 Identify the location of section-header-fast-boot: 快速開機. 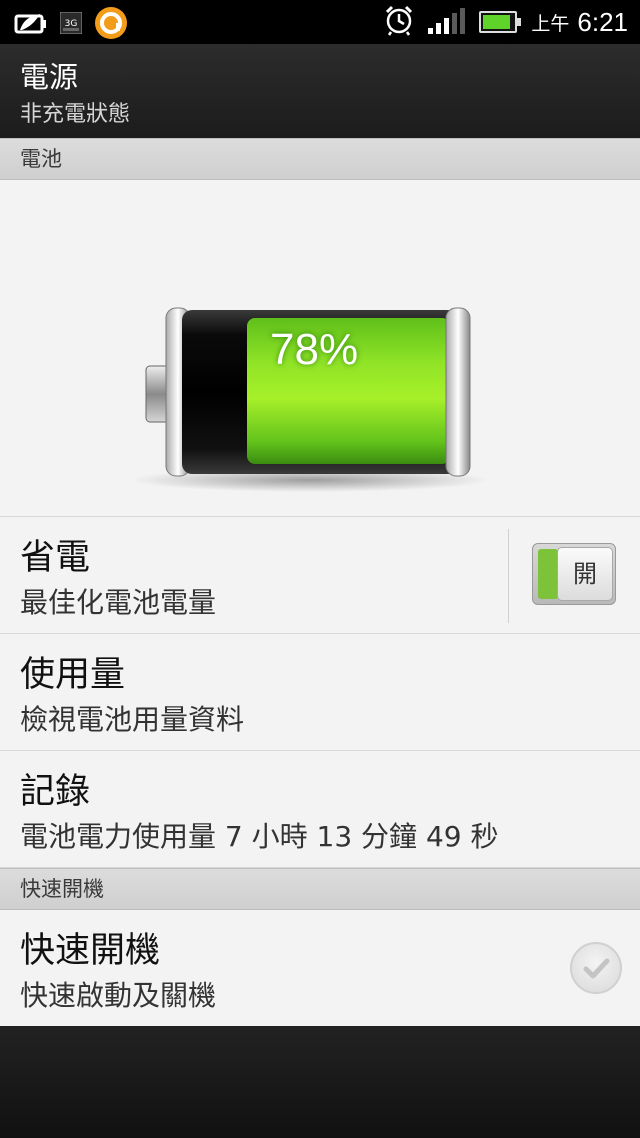
(320, 889).